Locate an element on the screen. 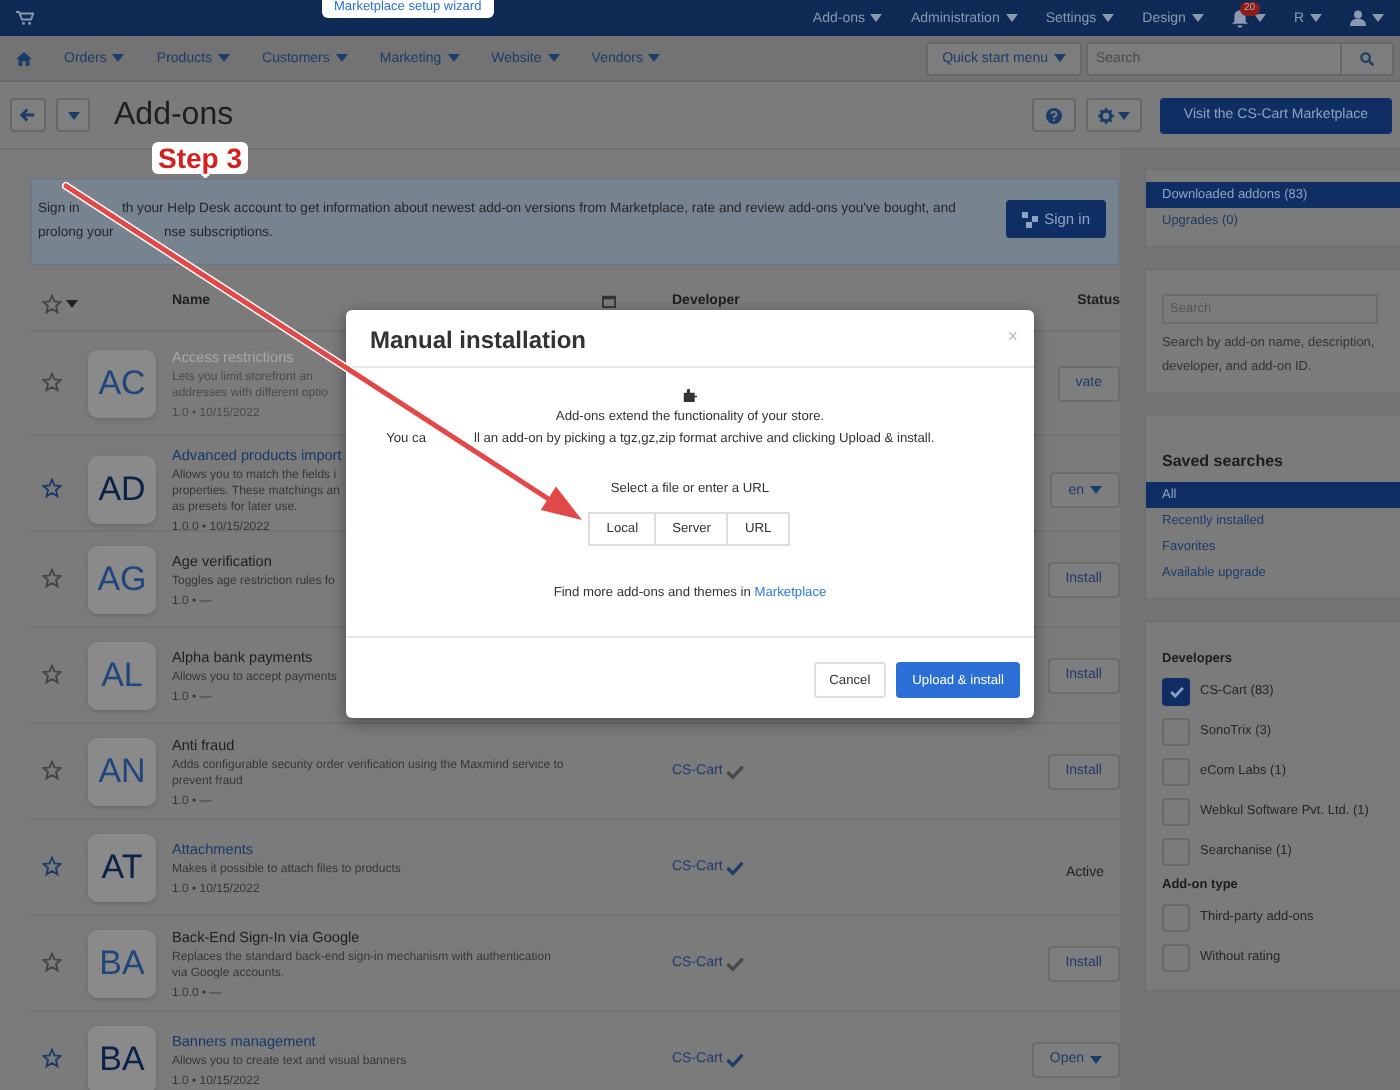  arrow-icon is located at coordinates (28, 115).